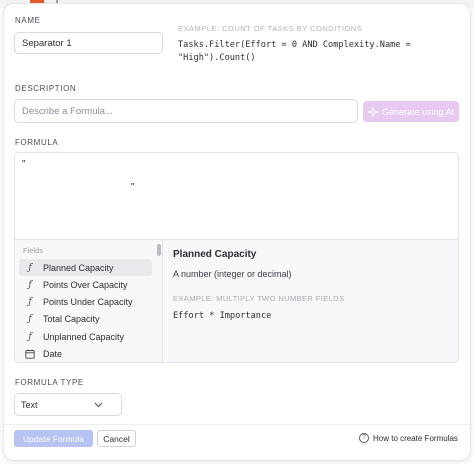 Image resolution: width=474 pixels, height=464 pixels. What do you see at coordinates (270, 28) in the screenshot?
I see `name-example-title: EXAMPLE: COUNT OF TASKS BY CONDITIONS` at bounding box center [270, 28].